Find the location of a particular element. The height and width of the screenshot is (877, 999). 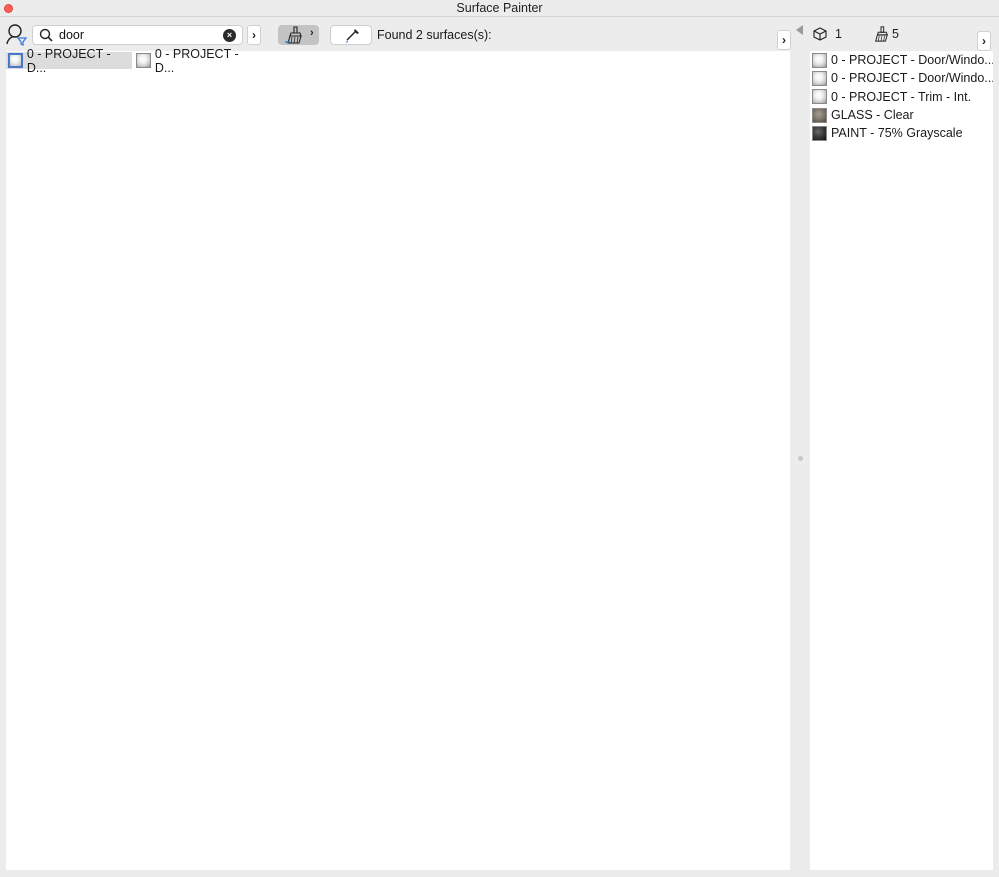

list-item: 0 - PROJECT - Trim - Int. is located at coordinates (901, 97).